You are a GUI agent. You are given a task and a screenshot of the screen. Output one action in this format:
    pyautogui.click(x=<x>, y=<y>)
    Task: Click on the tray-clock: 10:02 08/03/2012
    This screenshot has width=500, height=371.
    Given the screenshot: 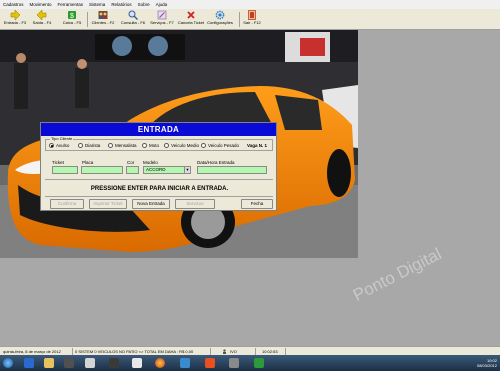 What is the action you would take?
    pyautogui.click(x=486, y=363)
    